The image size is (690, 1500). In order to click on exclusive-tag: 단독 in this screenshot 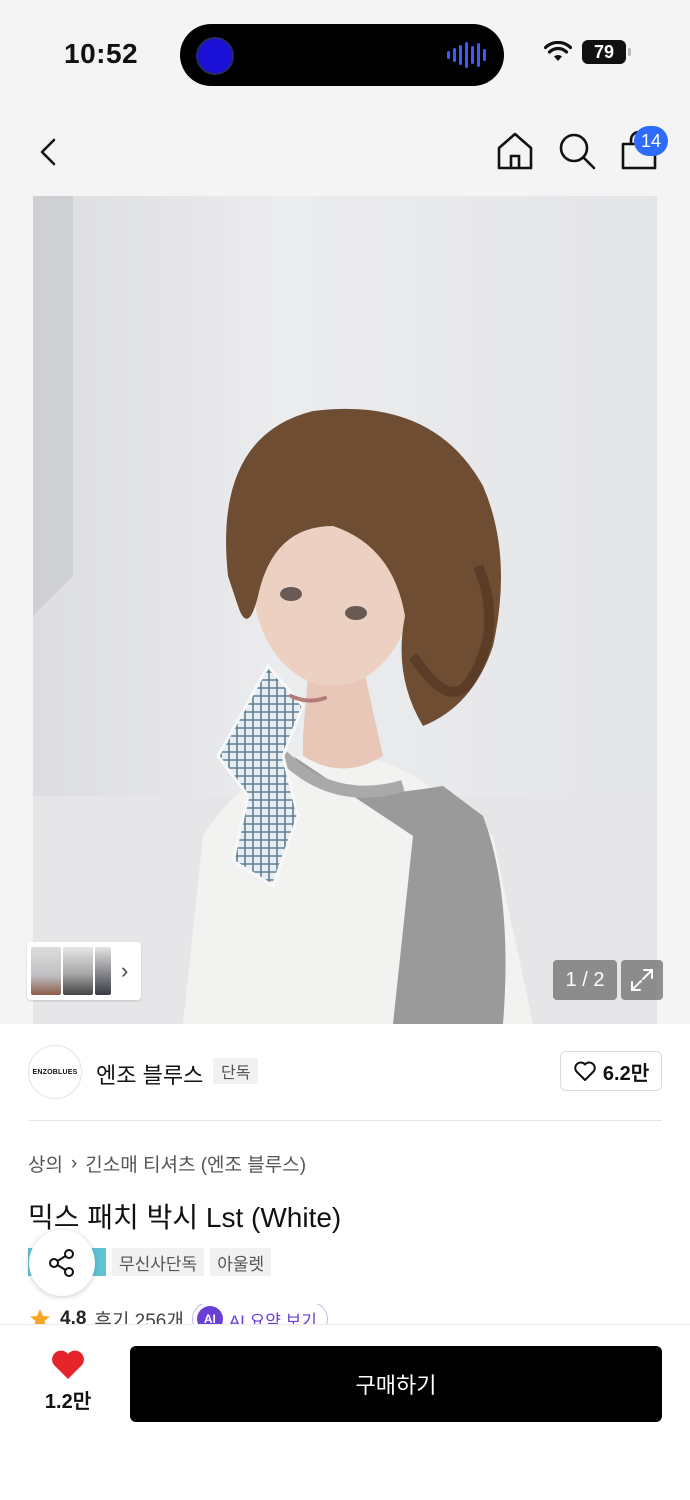, I will do `click(236, 1071)`.